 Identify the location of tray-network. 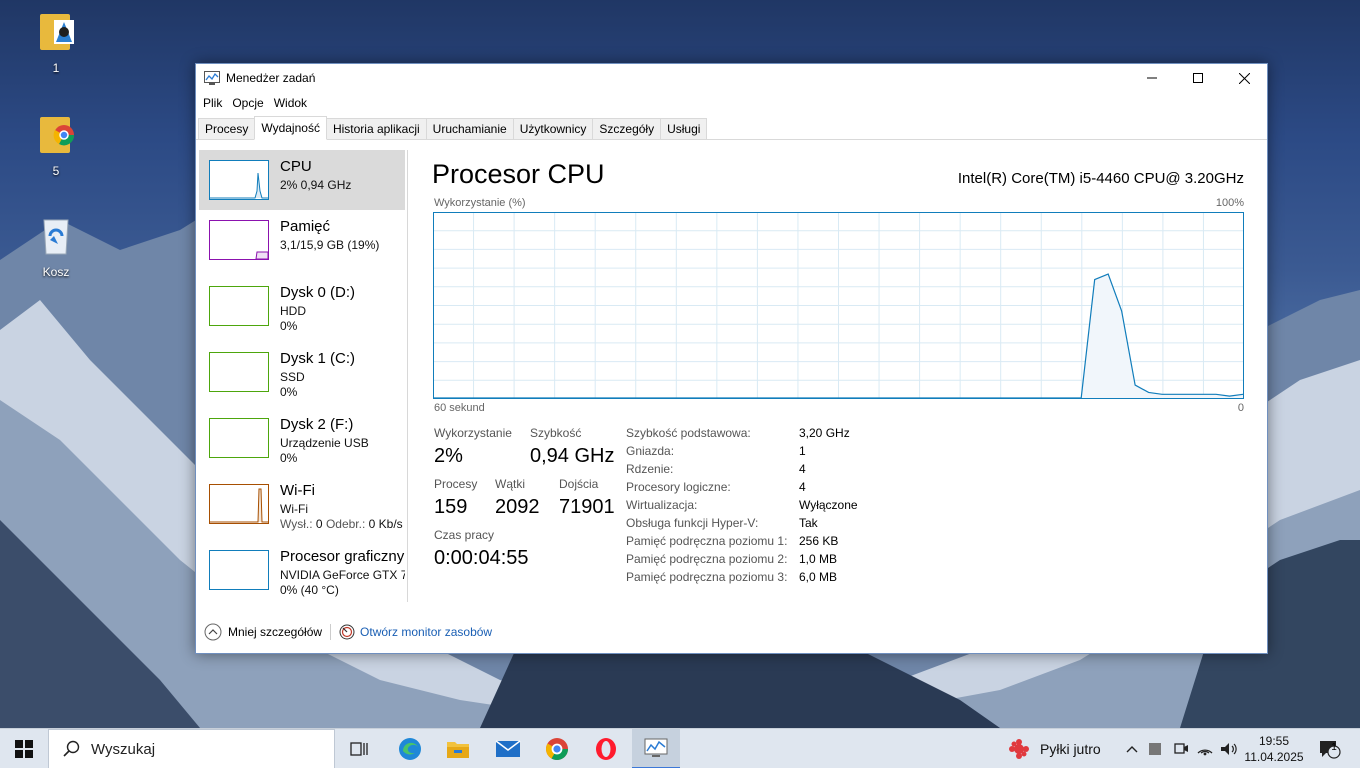
(1205, 748).